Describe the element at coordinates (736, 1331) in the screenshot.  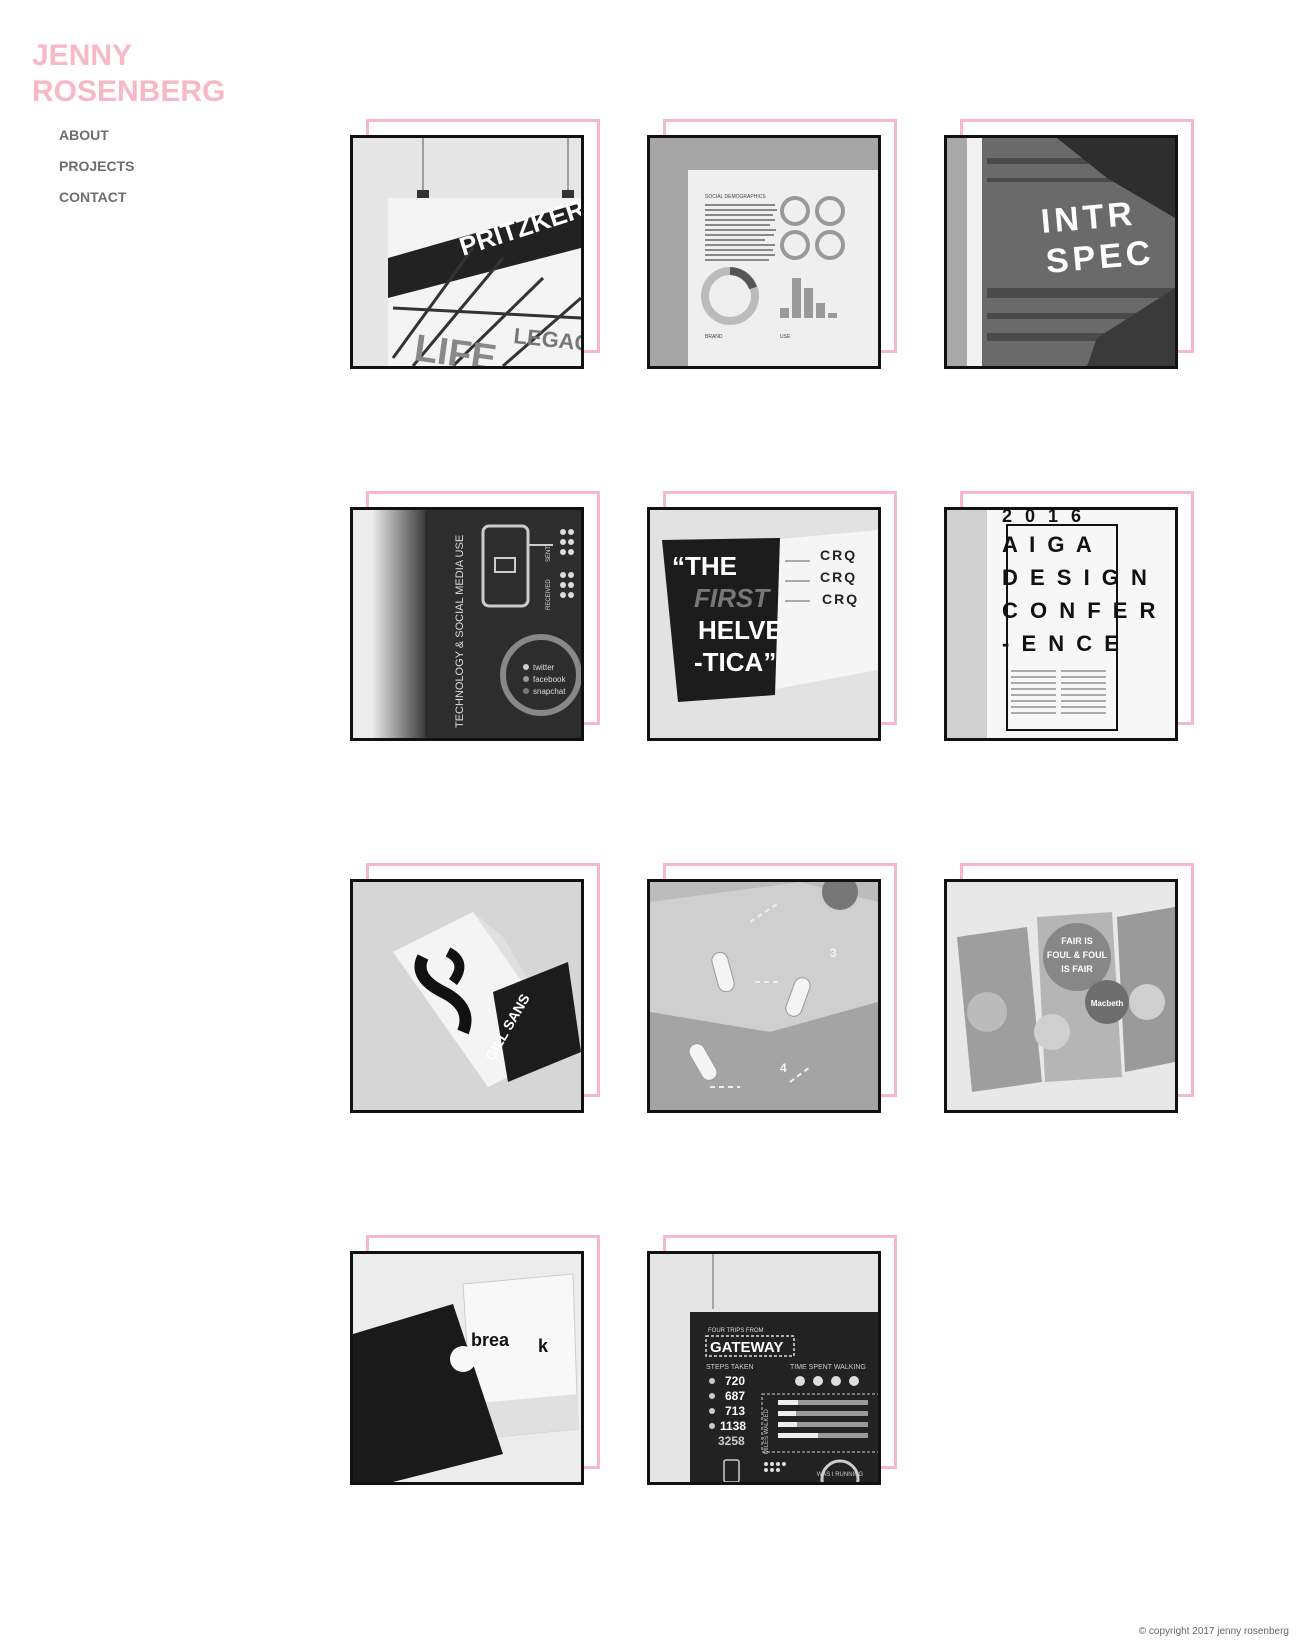
I see `four-trips-text: FOUR TRIPS FROM` at that location.